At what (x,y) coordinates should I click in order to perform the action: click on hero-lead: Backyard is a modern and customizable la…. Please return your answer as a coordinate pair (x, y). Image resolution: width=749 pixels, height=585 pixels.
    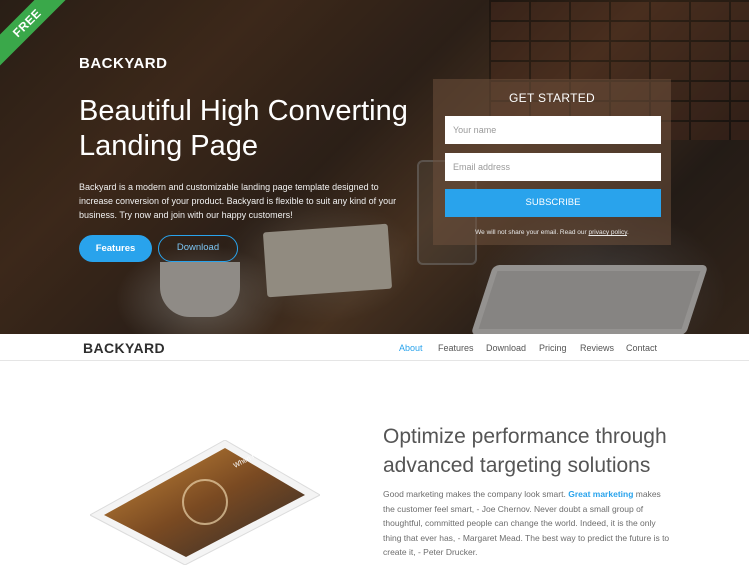
    Looking at the image, I should click on (238, 201).